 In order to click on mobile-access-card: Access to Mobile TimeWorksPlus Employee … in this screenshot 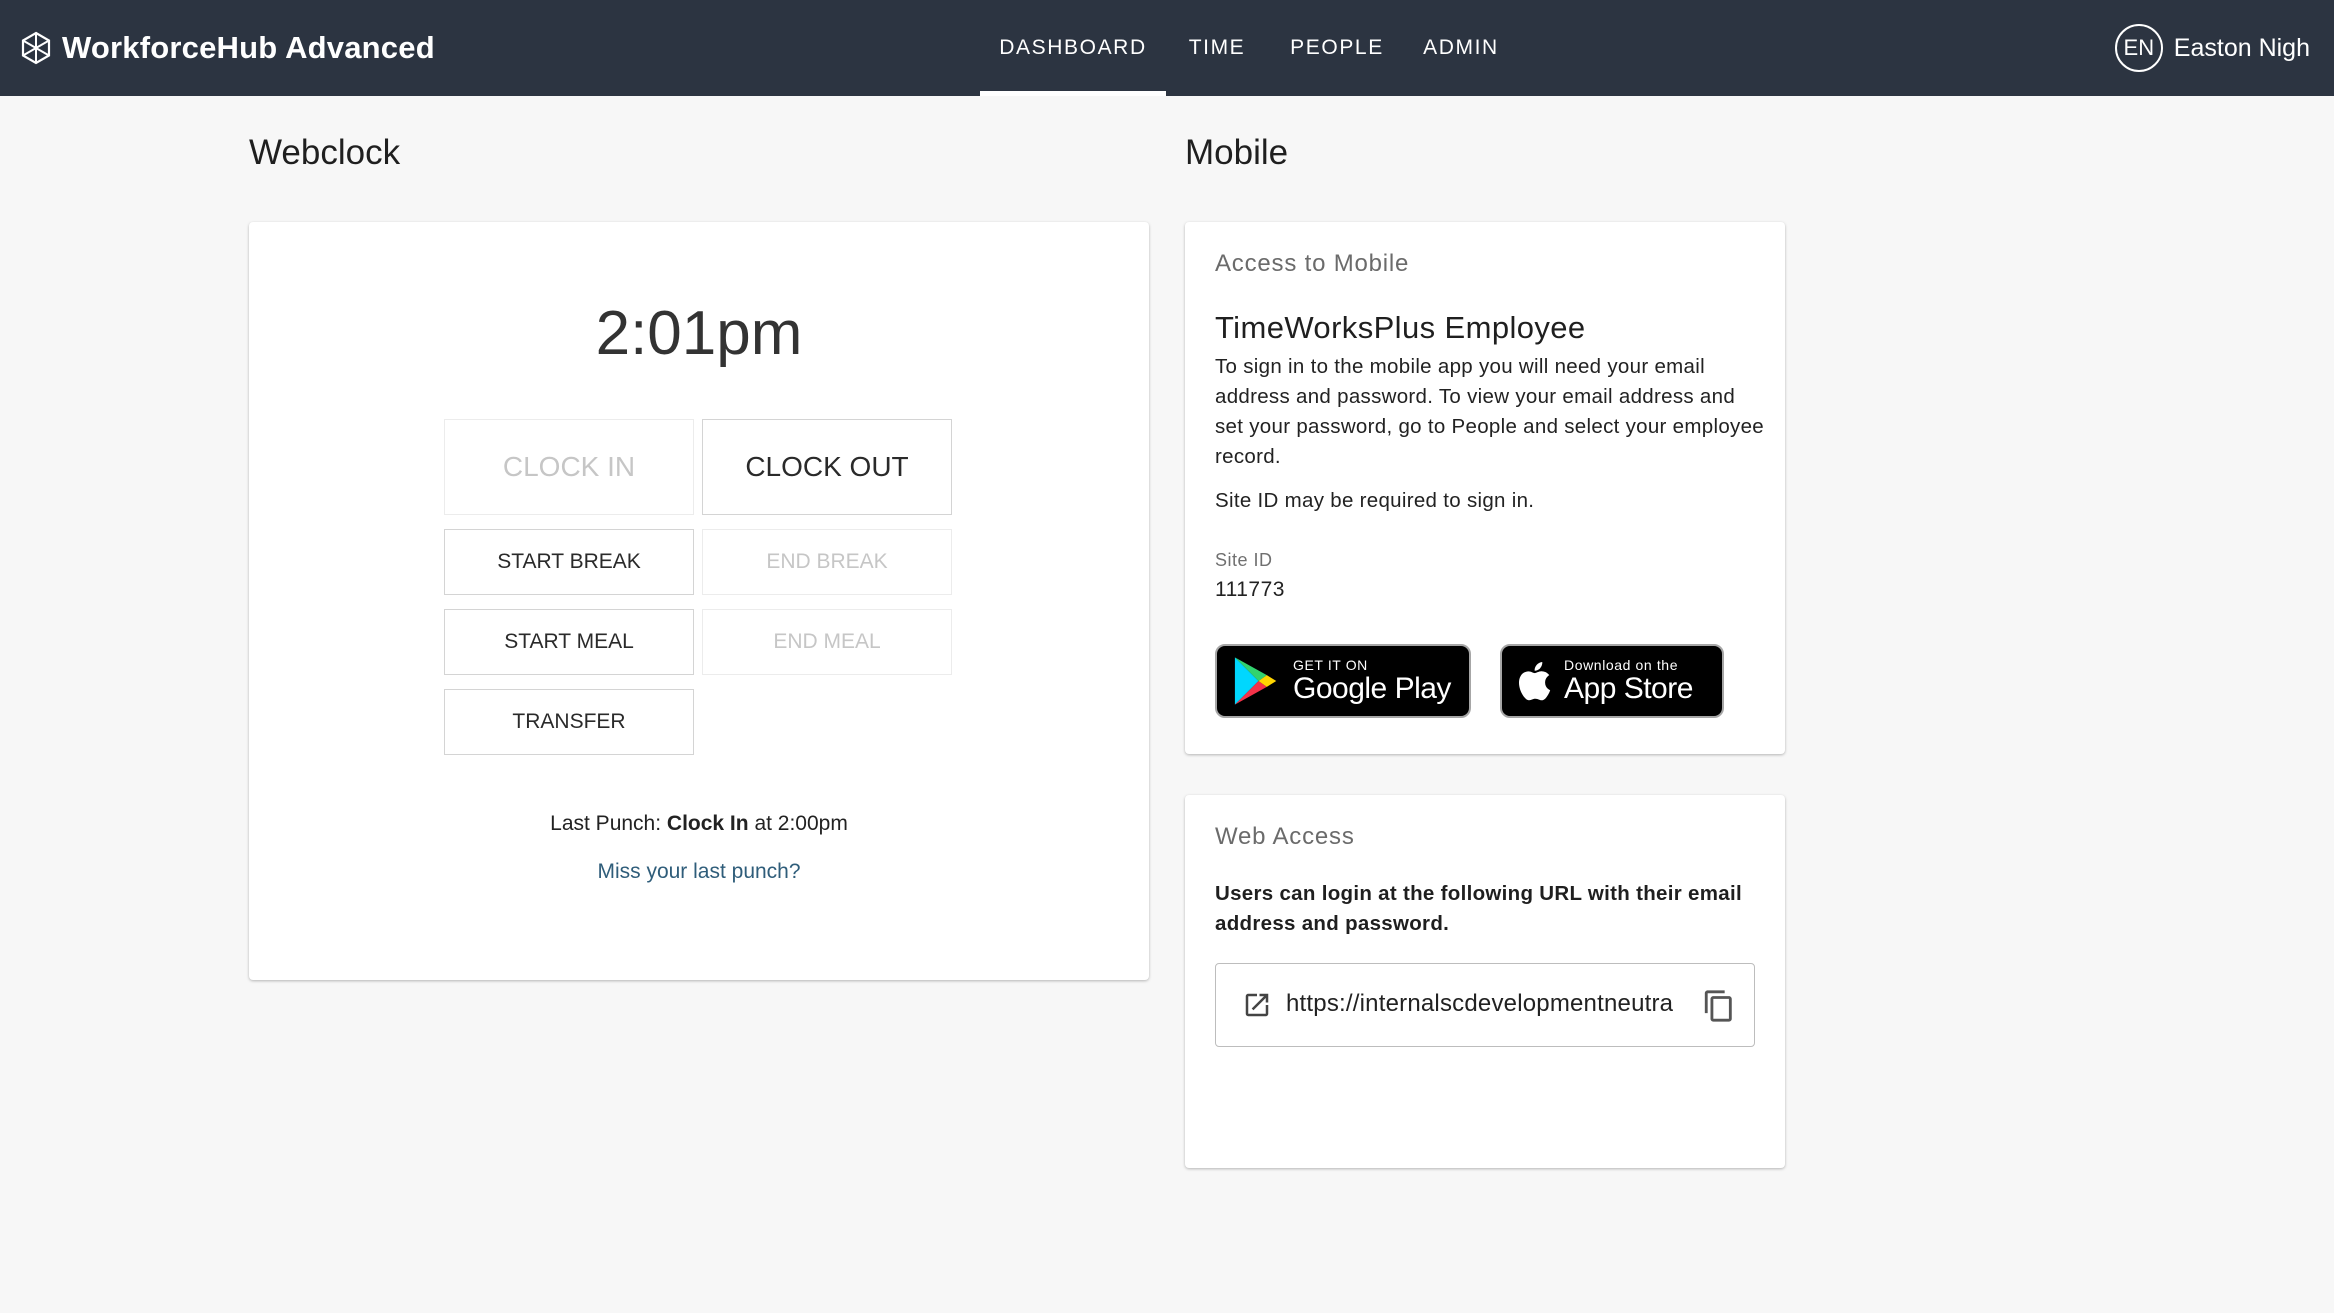, I will do `click(1485, 488)`.